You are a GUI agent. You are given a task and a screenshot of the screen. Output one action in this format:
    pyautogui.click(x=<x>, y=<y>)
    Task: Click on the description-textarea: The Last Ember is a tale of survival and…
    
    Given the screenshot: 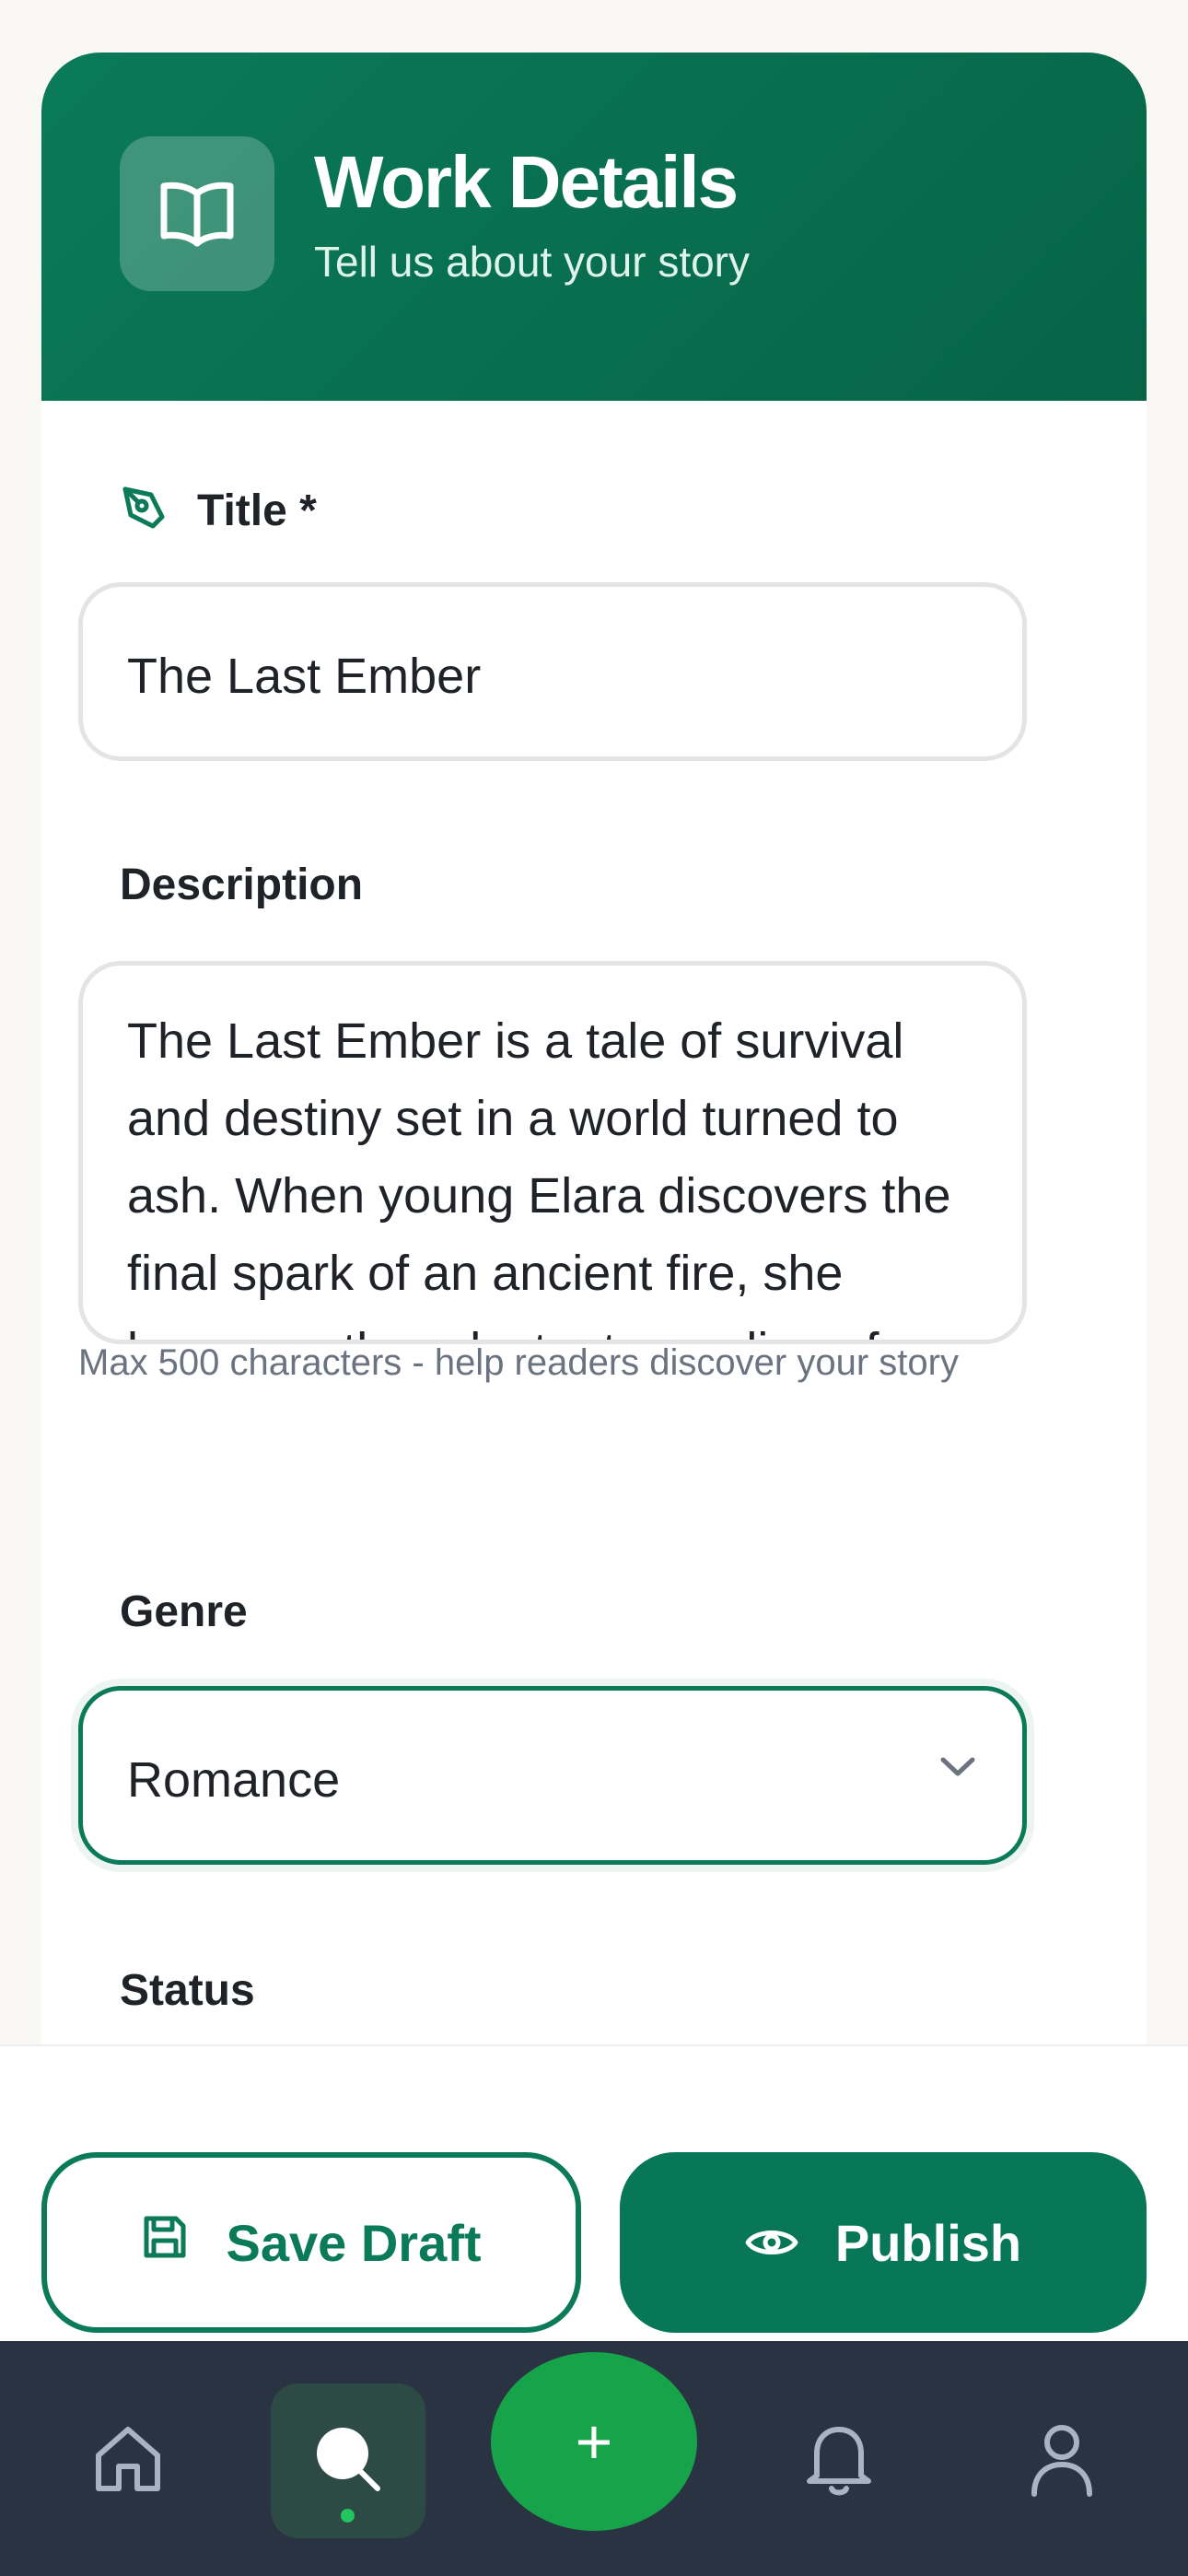 What is the action you would take?
    pyautogui.click(x=552, y=1152)
    